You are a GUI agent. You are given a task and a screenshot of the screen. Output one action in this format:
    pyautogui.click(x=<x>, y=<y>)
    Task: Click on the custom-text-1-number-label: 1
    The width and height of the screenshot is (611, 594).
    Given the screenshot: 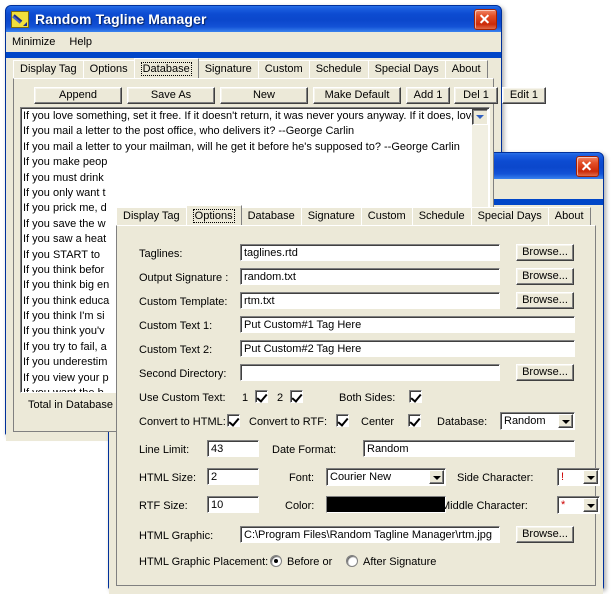 What is the action you would take?
    pyautogui.click(x=245, y=398)
    